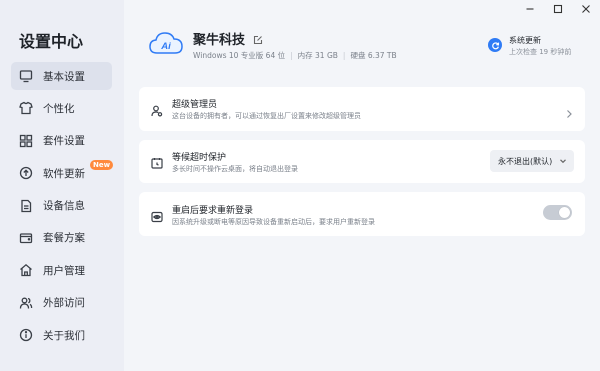 The width and height of the screenshot is (600, 371). I want to click on wallet-icon, so click(26, 238).